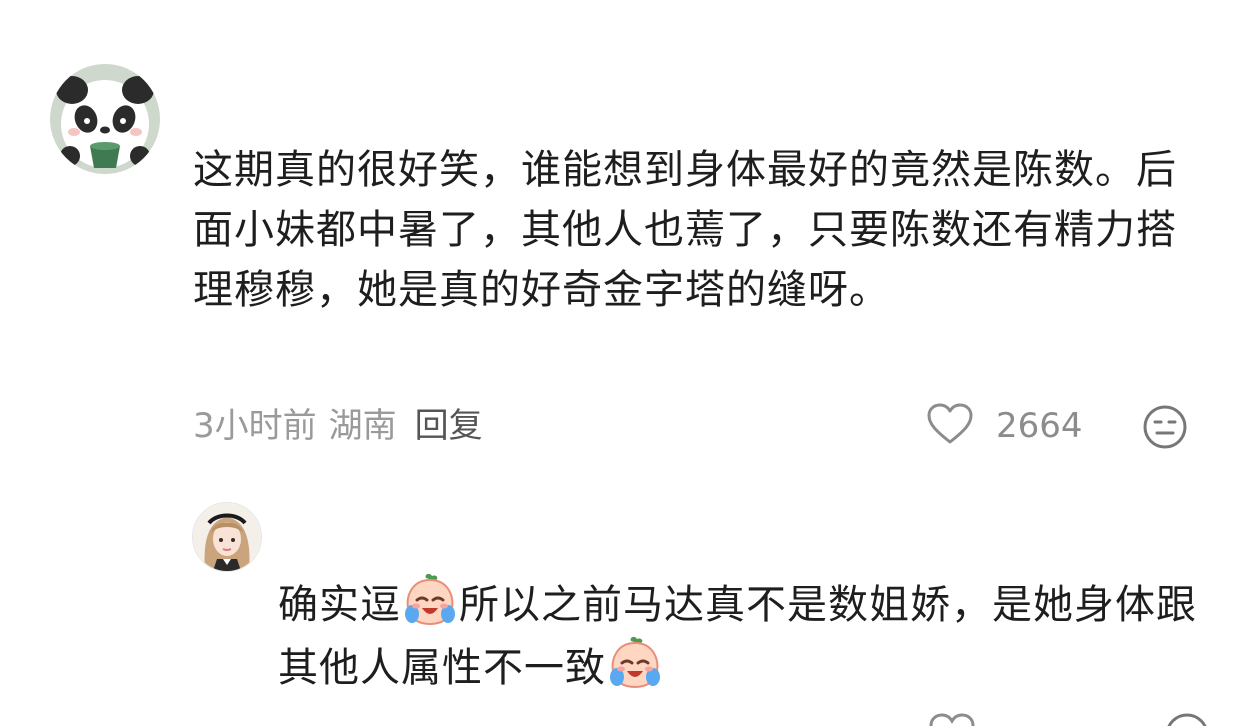  I want to click on reply-meta-cutoff, so click(769, 716).